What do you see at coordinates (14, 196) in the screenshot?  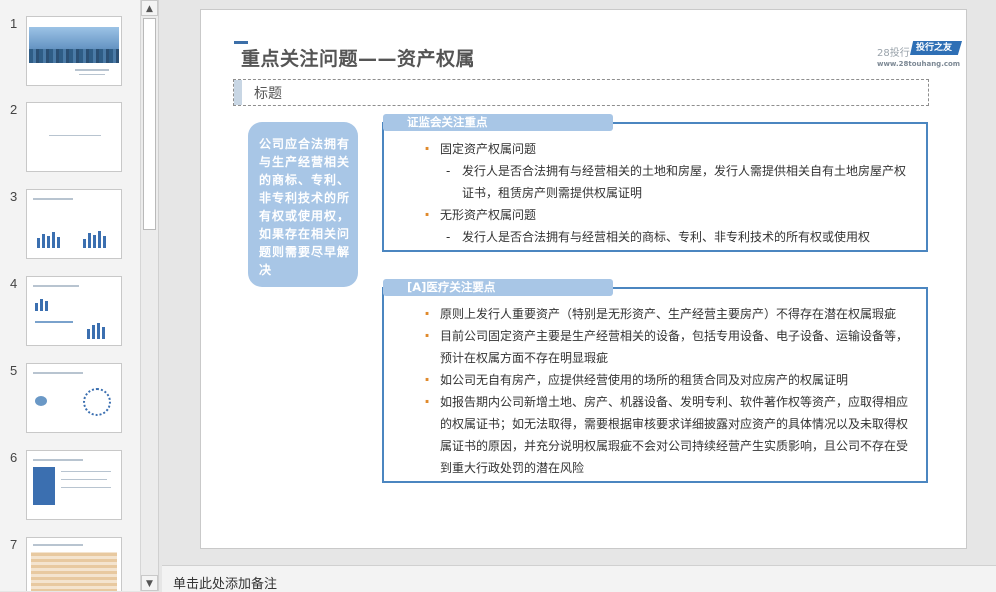 I see `slide-number: 3` at bounding box center [14, 196].